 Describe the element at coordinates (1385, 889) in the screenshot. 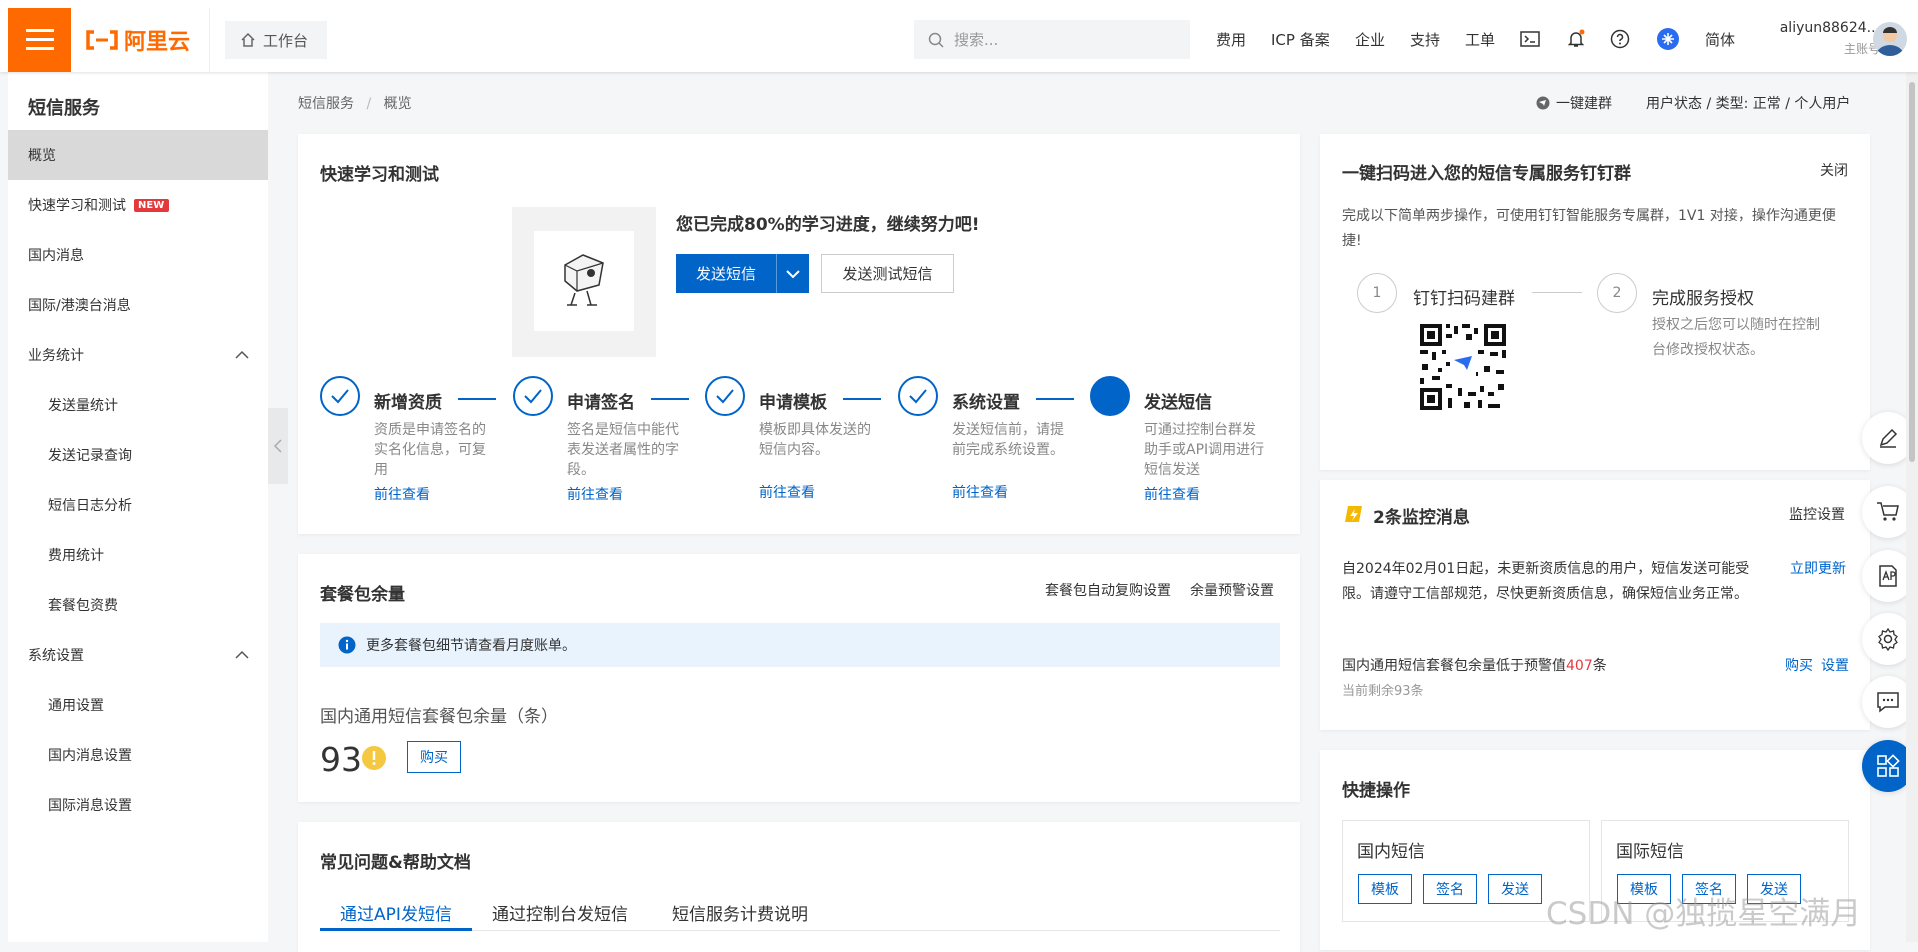

I see `domestic-template-button: 模板` at that location.